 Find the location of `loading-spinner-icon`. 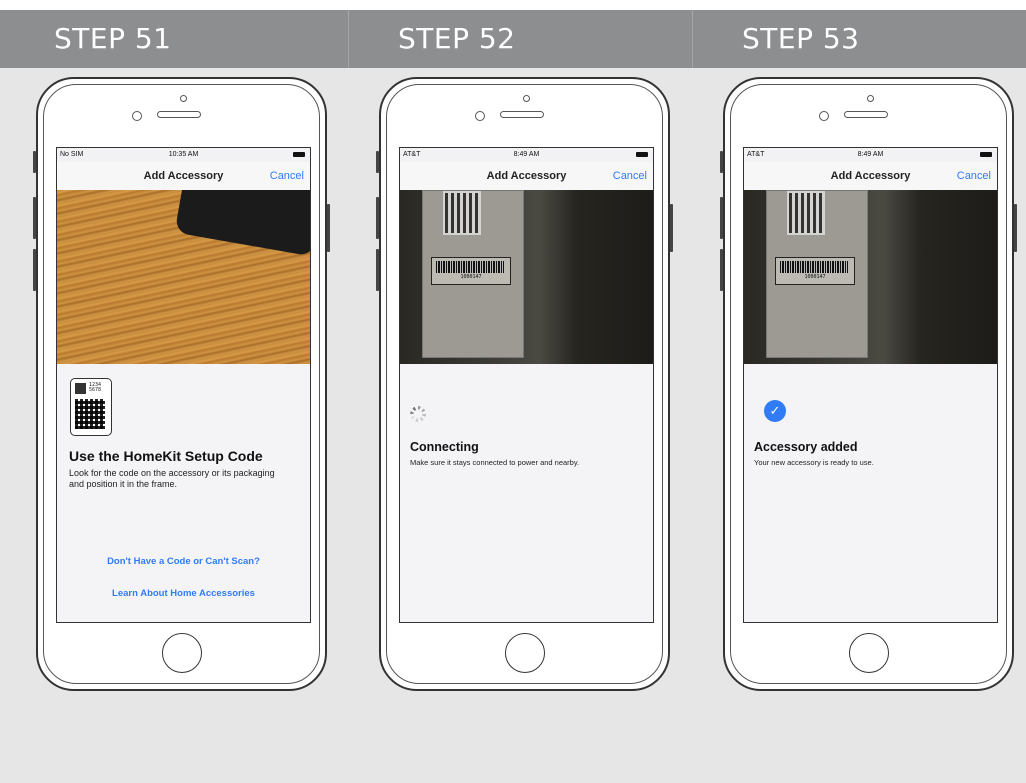

loading-spinner-icon is located at coordinates (418, 414).